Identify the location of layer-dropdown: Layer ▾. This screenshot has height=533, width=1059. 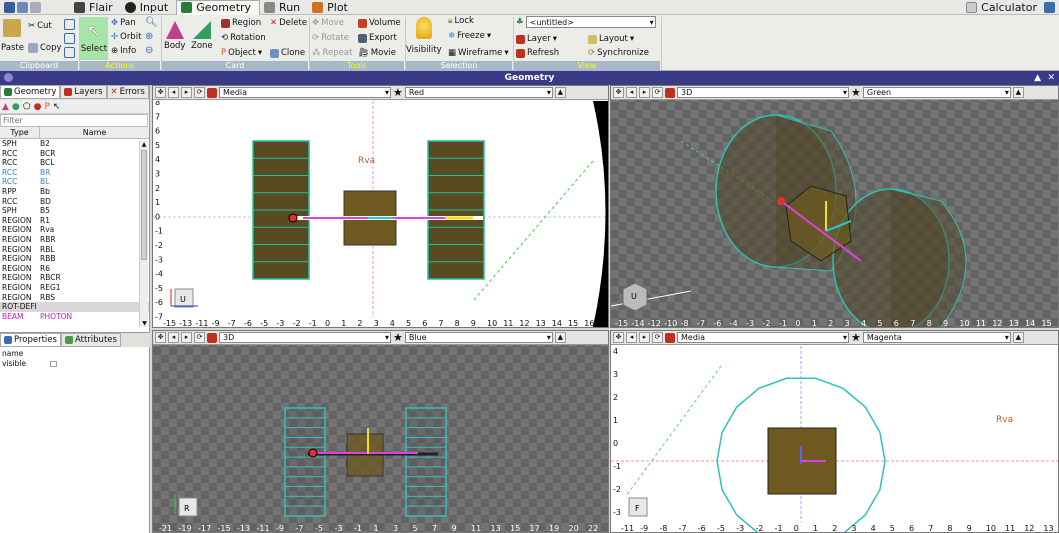
(536, 39).